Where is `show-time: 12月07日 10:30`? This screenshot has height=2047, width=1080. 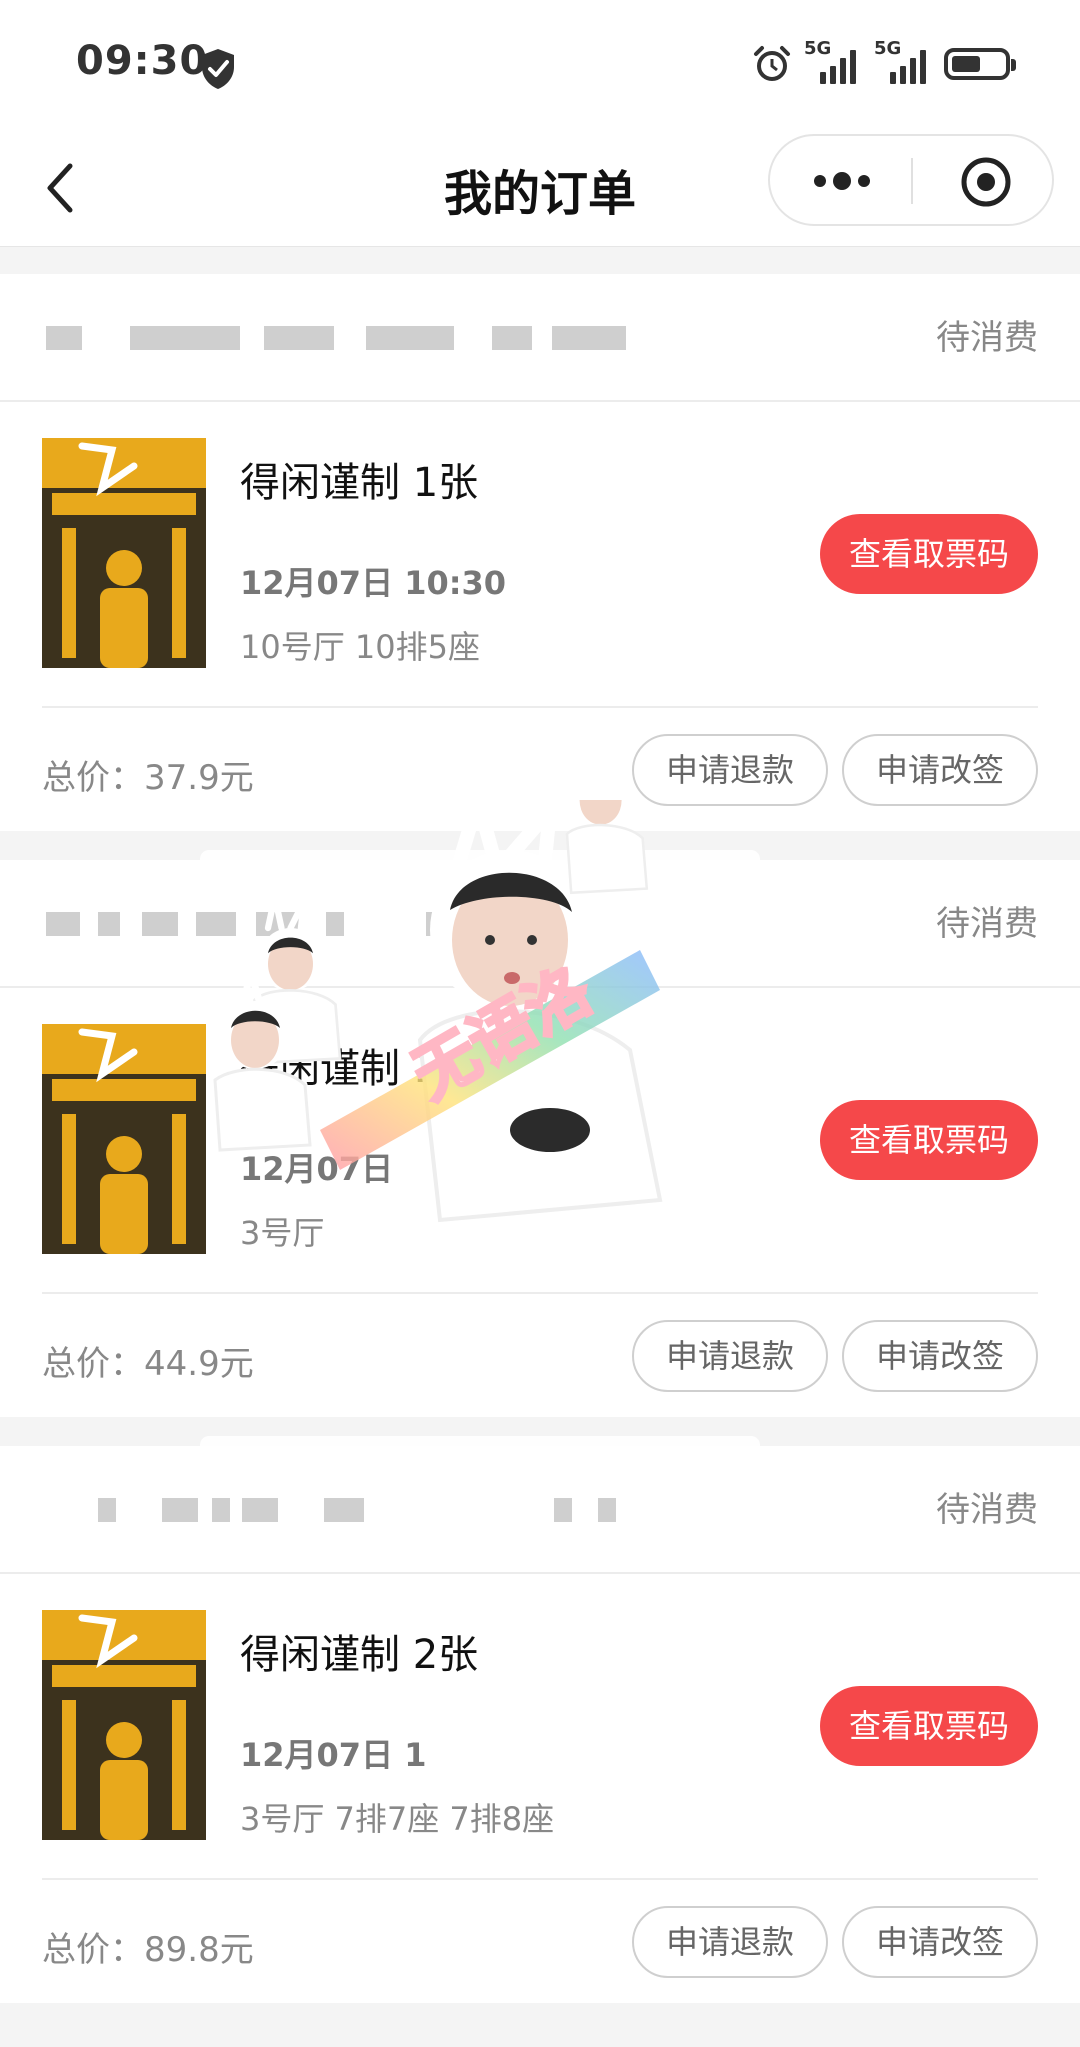 show-time: 12月07日 10:30 is located at coordinates (373, 583).